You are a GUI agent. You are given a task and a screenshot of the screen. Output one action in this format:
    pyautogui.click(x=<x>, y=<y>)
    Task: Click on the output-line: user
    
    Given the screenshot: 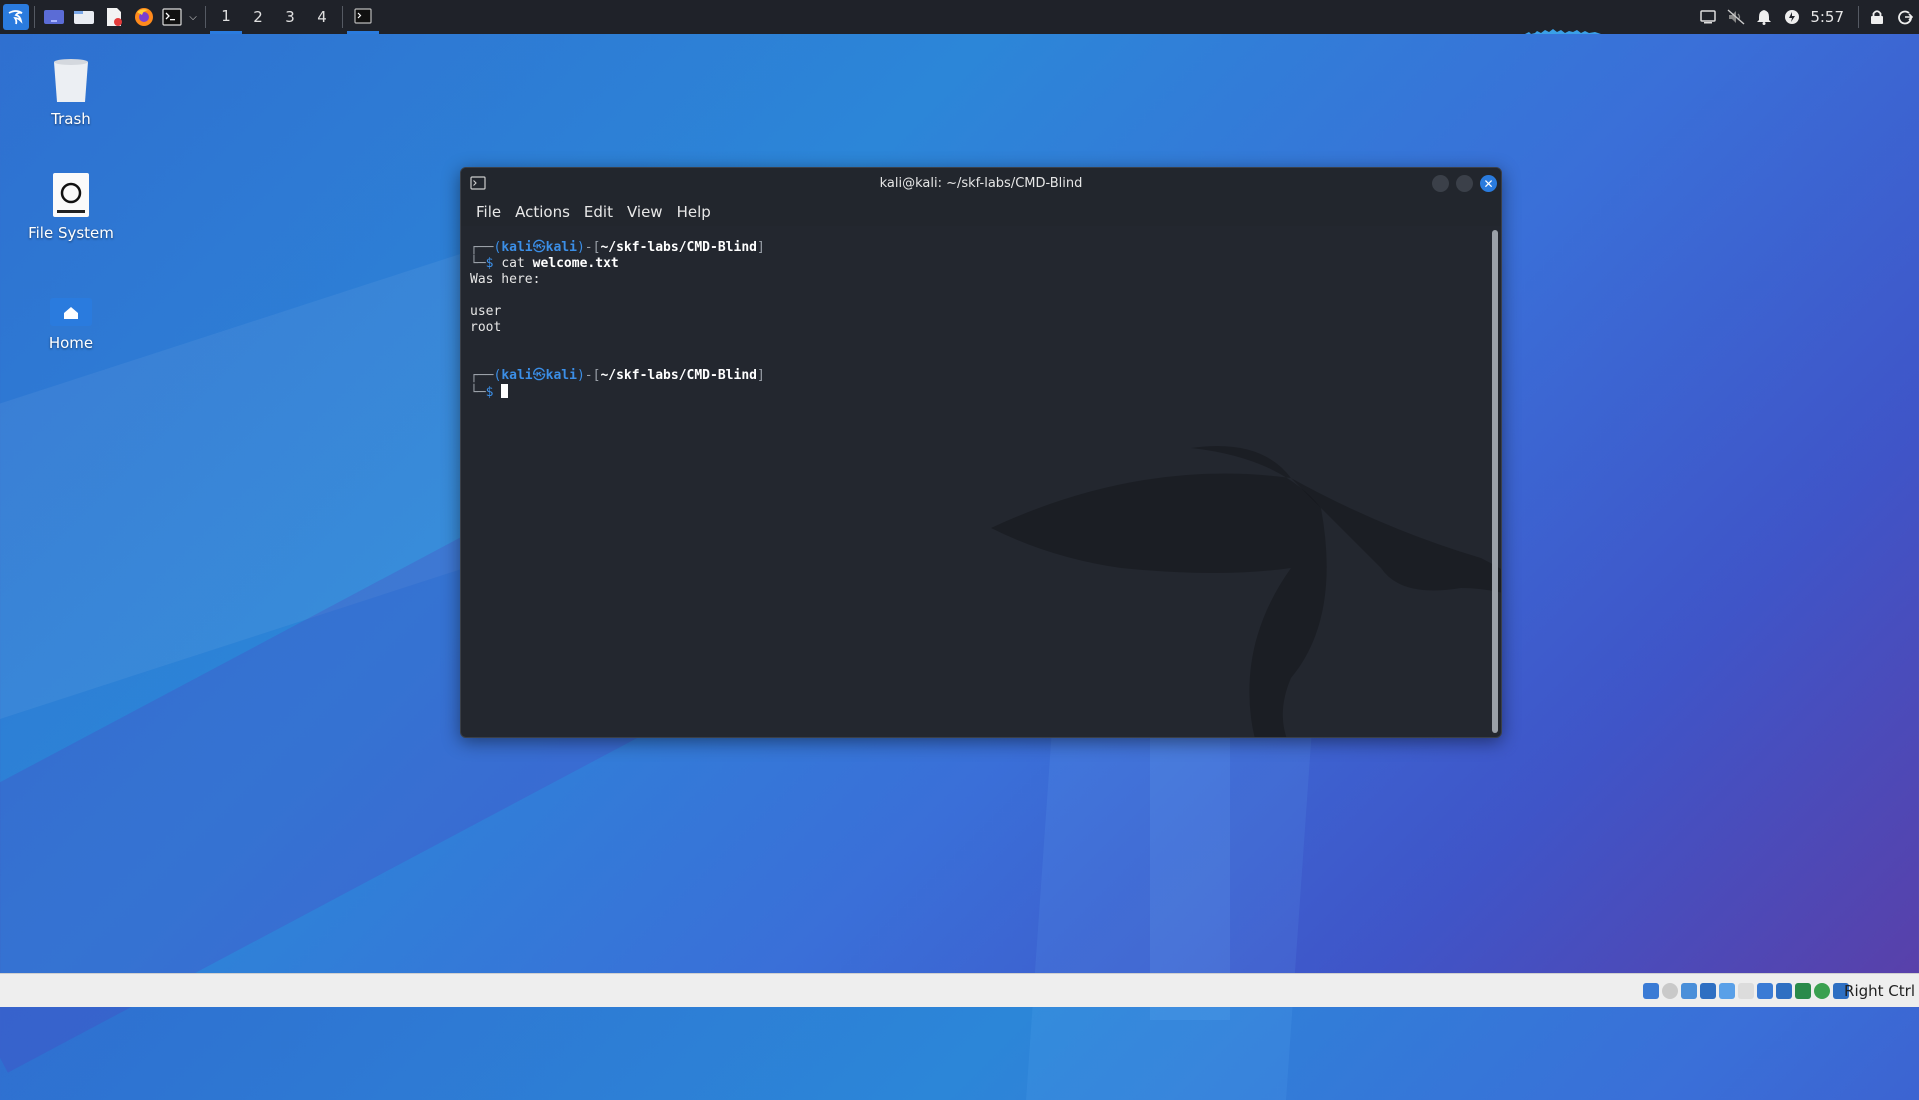 What is the action you would take?
    pyautogui.click(x=486, y=311)
    